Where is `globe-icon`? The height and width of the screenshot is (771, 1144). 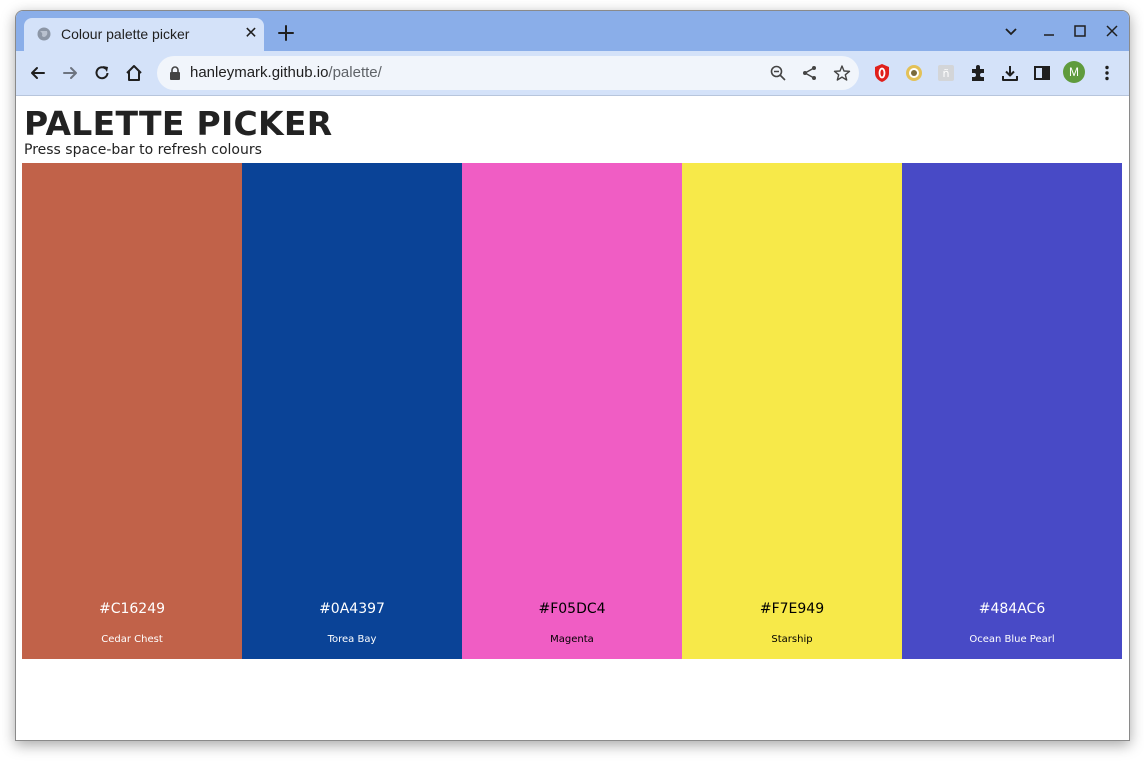 globe-icon is located at coordinates (44, 34).